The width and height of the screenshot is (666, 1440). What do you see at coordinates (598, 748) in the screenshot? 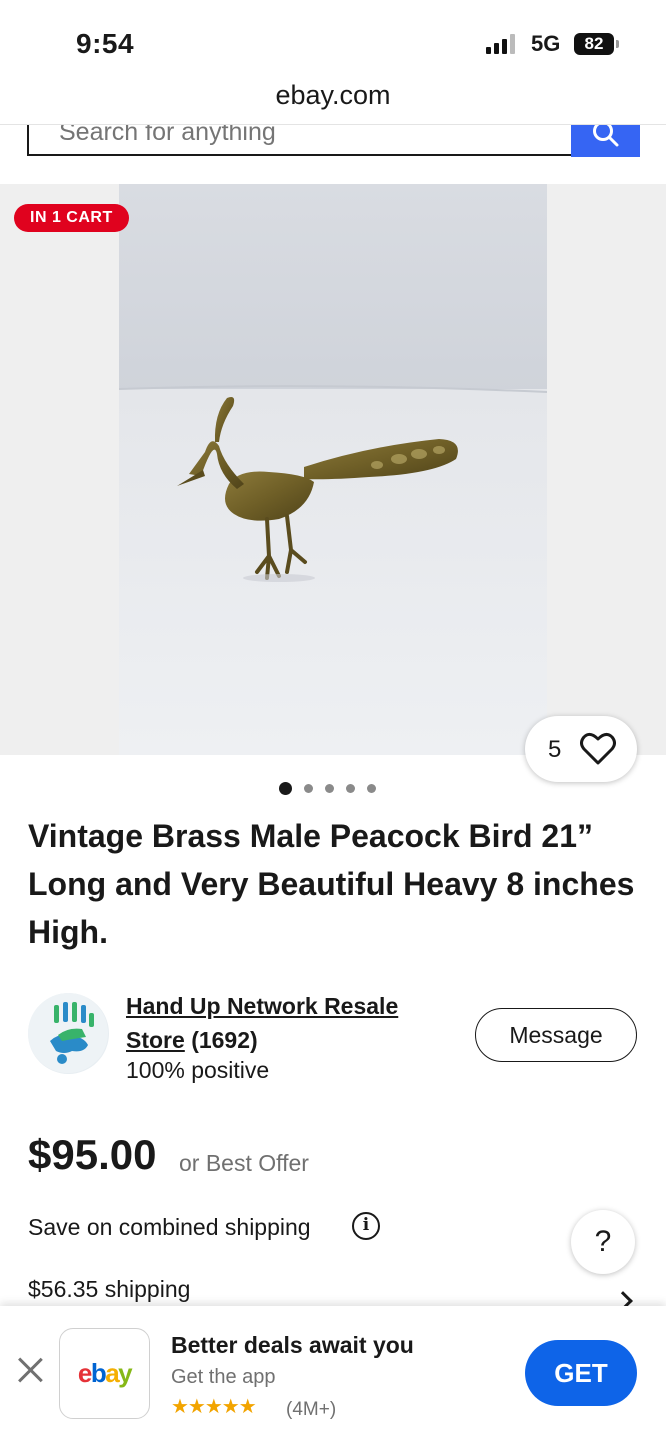
I see `heart-icon` at bounding box center [598, 748].